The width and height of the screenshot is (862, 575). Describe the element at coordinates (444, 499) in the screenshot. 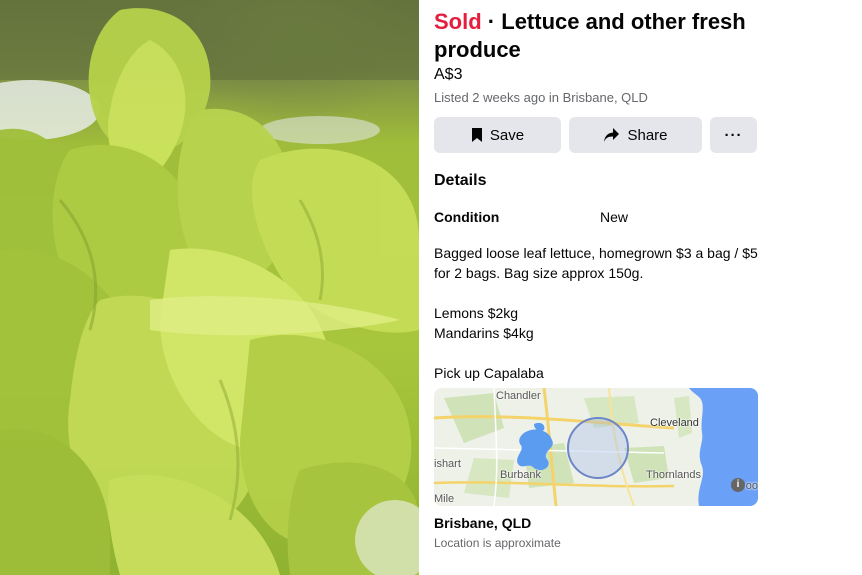

I see `map-label-mile: Mile` at that location.